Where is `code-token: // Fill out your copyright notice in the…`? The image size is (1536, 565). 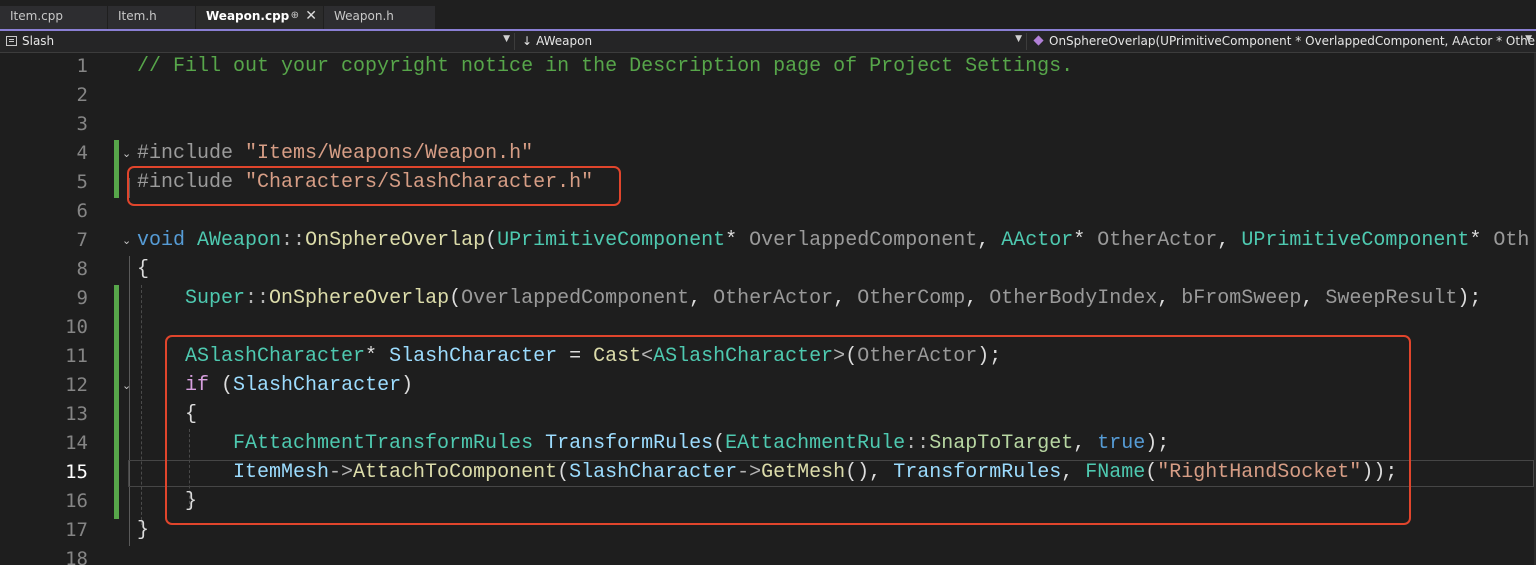 code-token: // Fill out your copyright notice in the… is located at coordinates (605, 66).